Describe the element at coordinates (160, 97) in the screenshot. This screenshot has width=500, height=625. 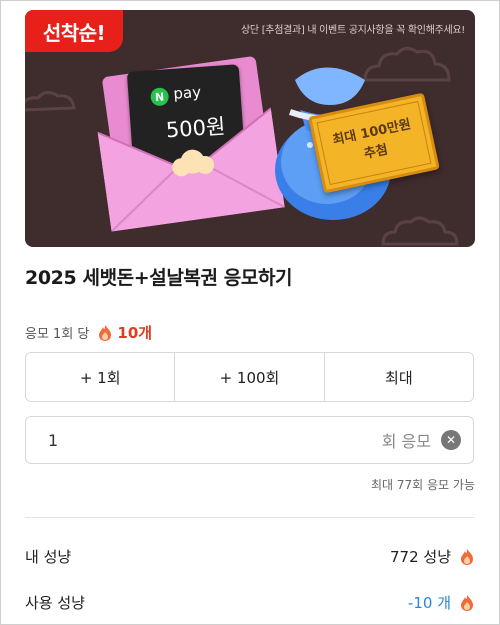
I see `npay-logo-icon: N` at that location.